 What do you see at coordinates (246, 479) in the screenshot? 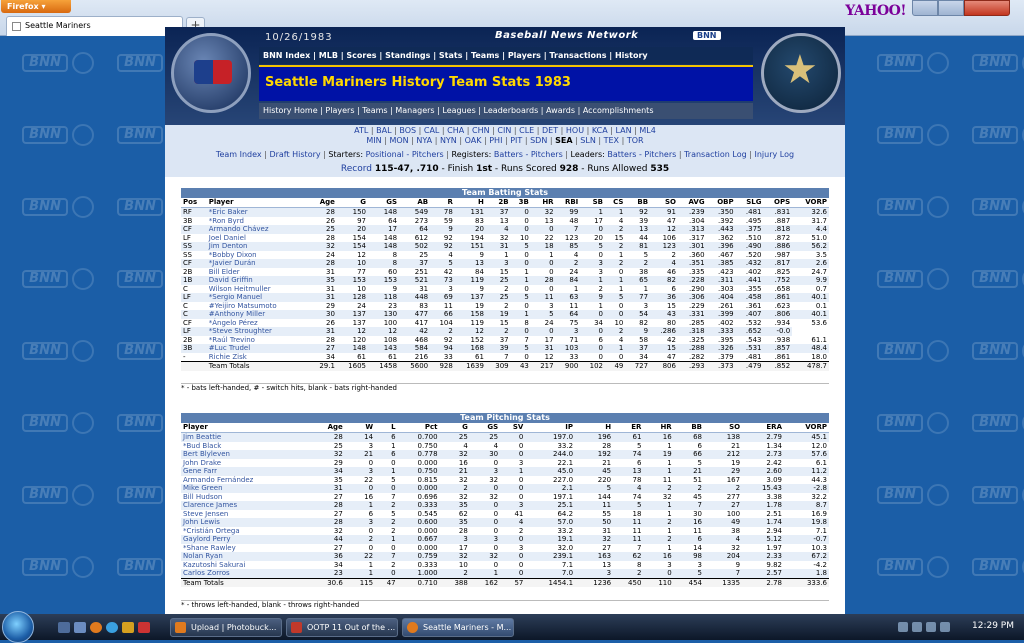
I see `player-link: Armando Fernández` at bounding box center [246, 479].